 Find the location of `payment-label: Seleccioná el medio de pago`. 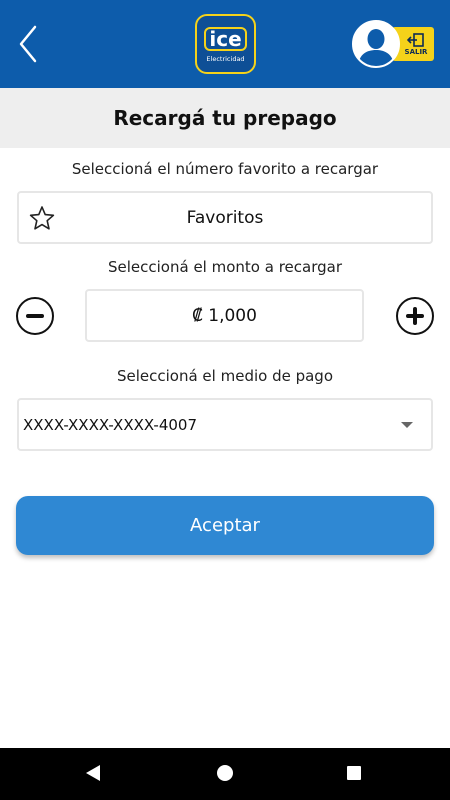

payment-label: Seleccioná el medio de pago is located at coordinates (225, 376).